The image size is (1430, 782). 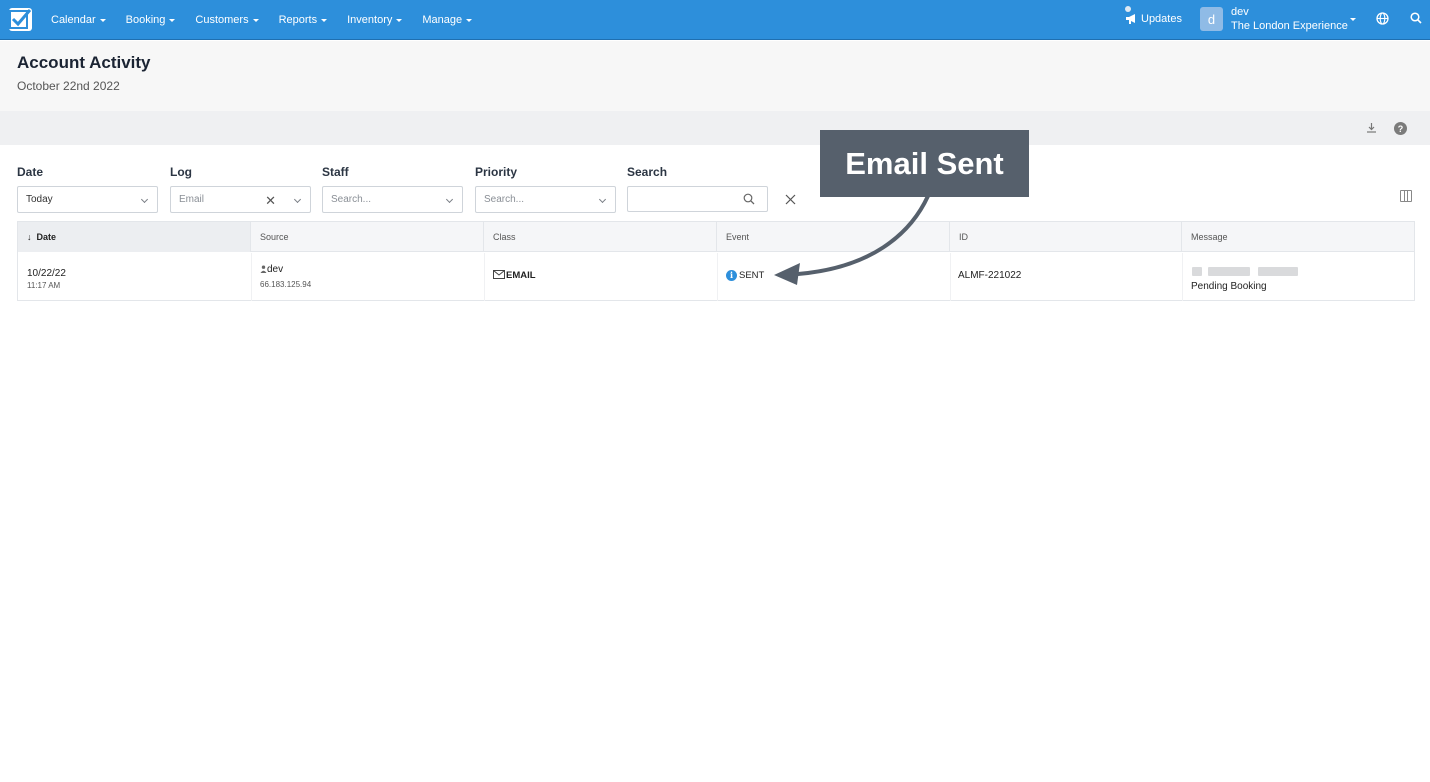 I want to click on row-source-ip: 66.183.125.94, so click(x=286, y=284).